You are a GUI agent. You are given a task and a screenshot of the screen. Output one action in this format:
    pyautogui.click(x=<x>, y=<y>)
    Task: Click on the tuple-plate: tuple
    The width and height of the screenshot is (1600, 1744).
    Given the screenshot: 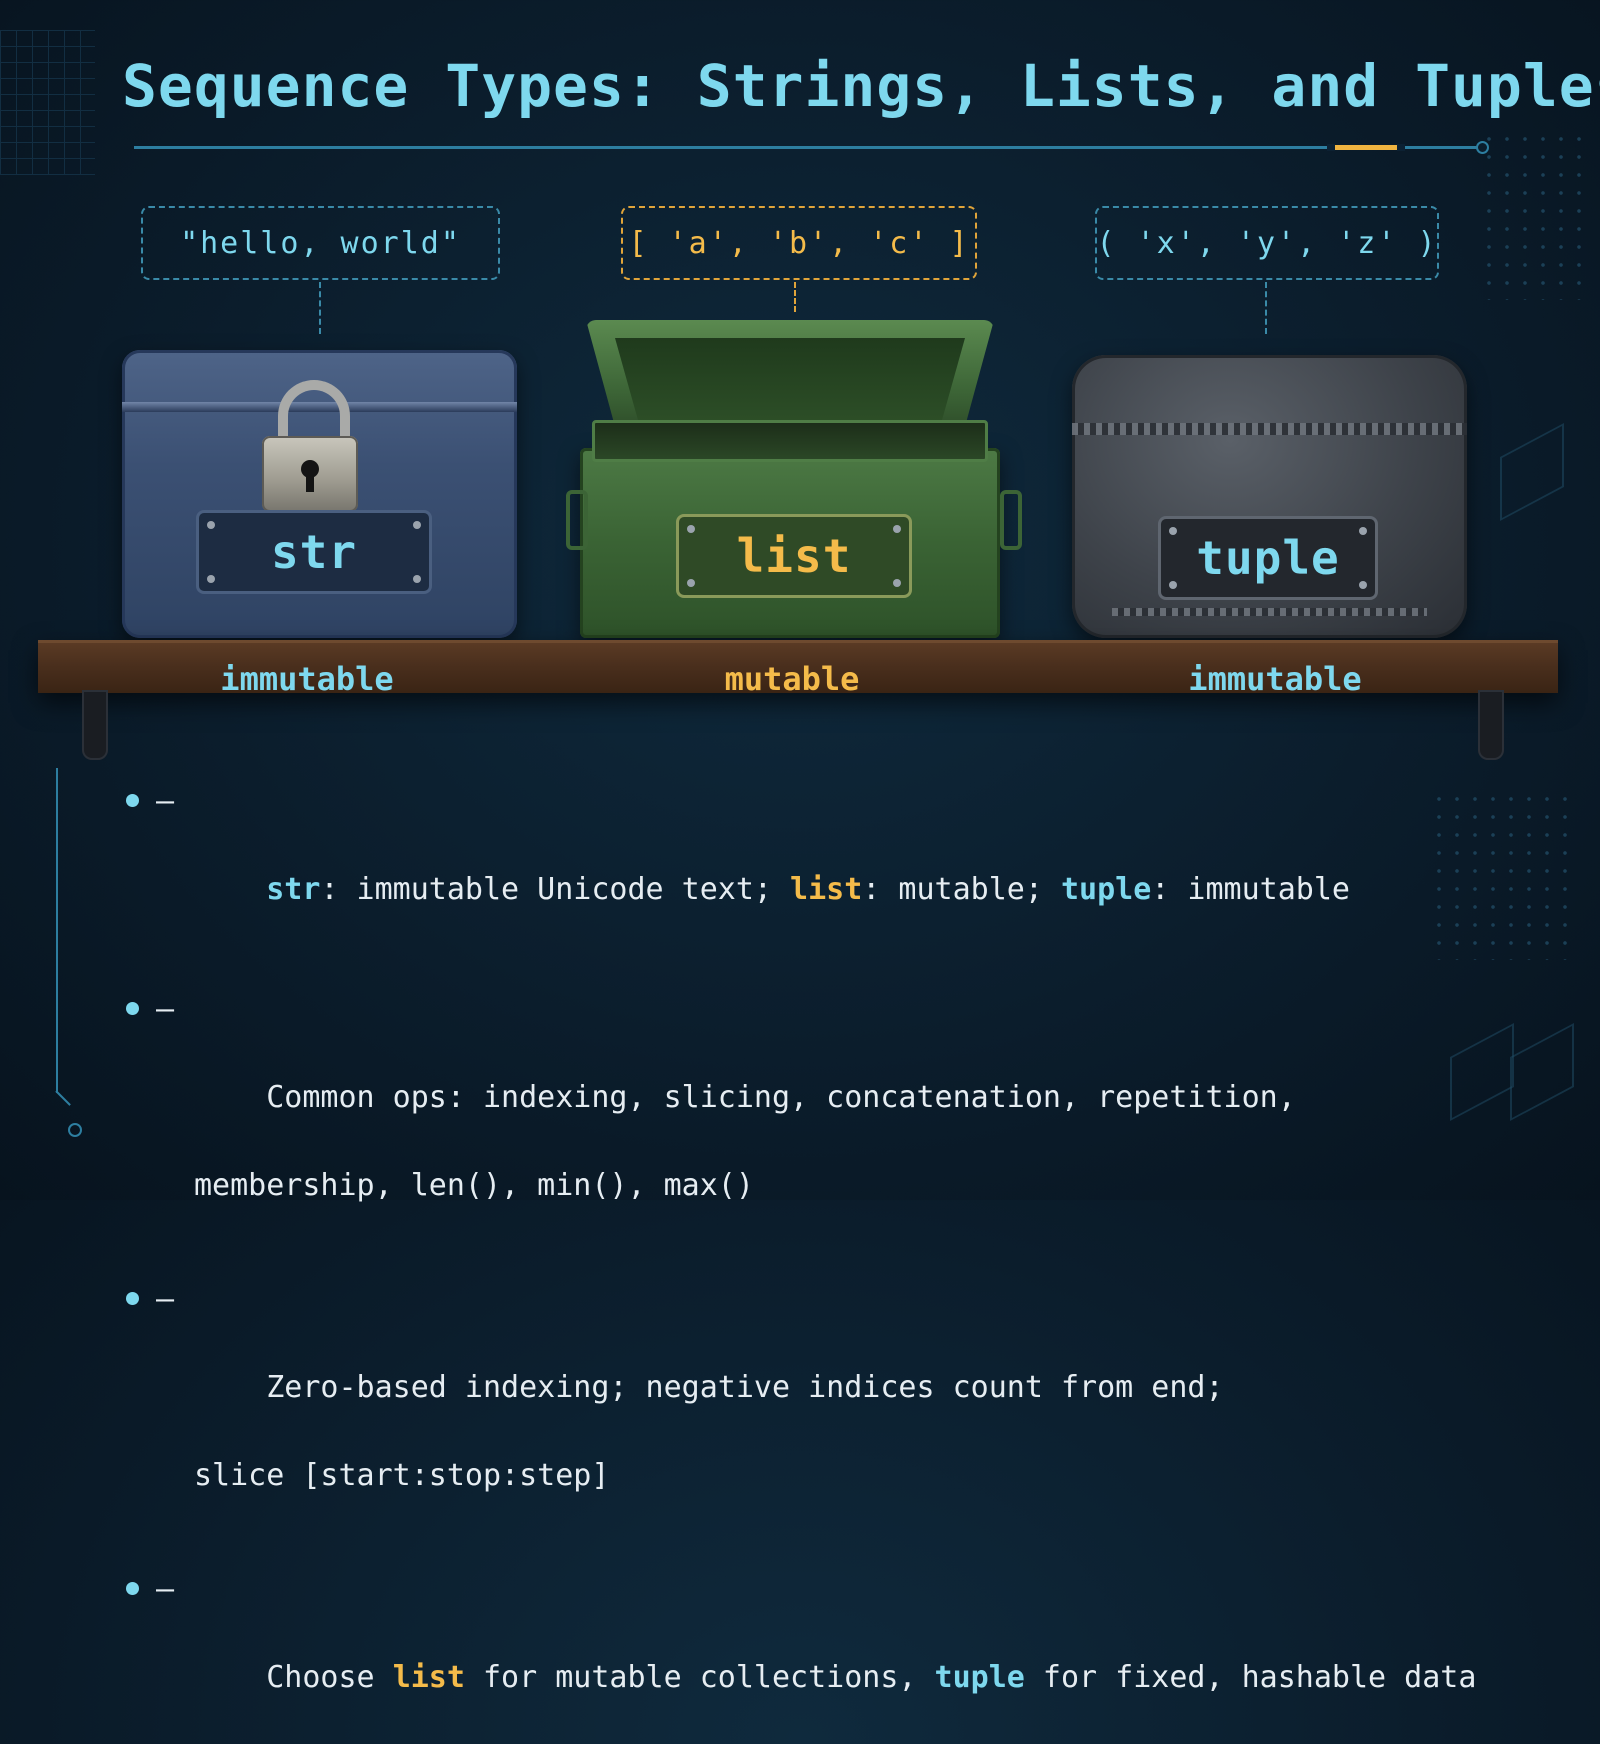 What is the action you would take?
    pyautogui.click(x=1268, y=558)
    